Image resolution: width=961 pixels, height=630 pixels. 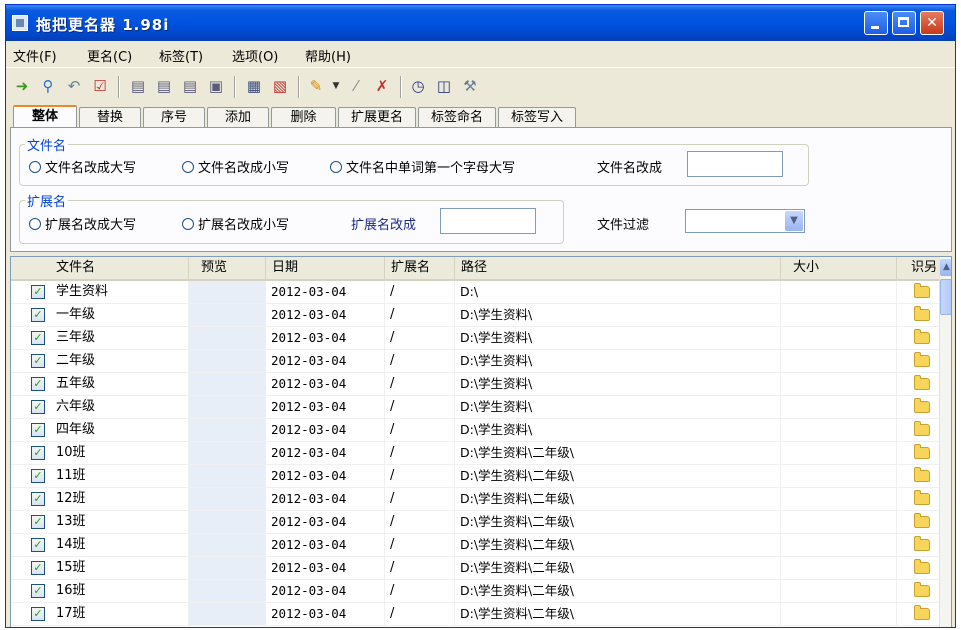 What do you see at coordinates (932, 23) in the screenshot?
I see `close-button: ✕` at bounding box center [932, 23].